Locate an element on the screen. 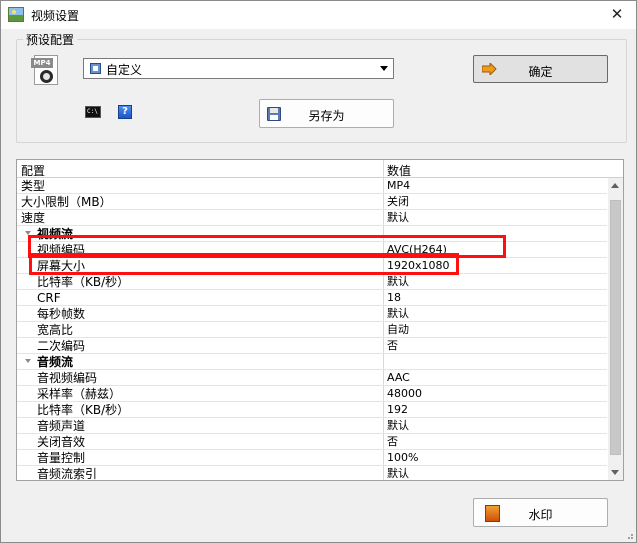 This screenshot has width=637, height=543. app-icon is located at coordinates (16, 14).